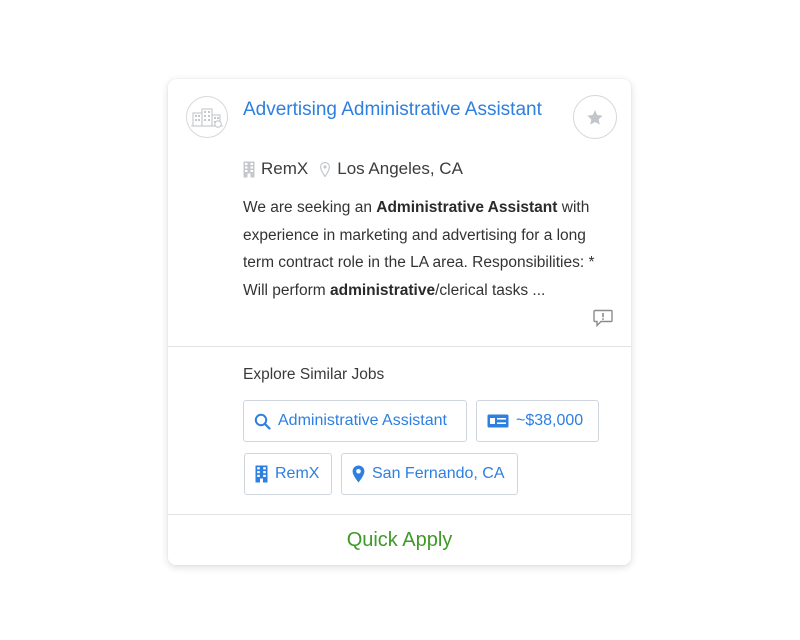  What do you see at coordinates (285, 168) in the screenshot?
I see `company-name: RemX` at bounding box center [285, 168].